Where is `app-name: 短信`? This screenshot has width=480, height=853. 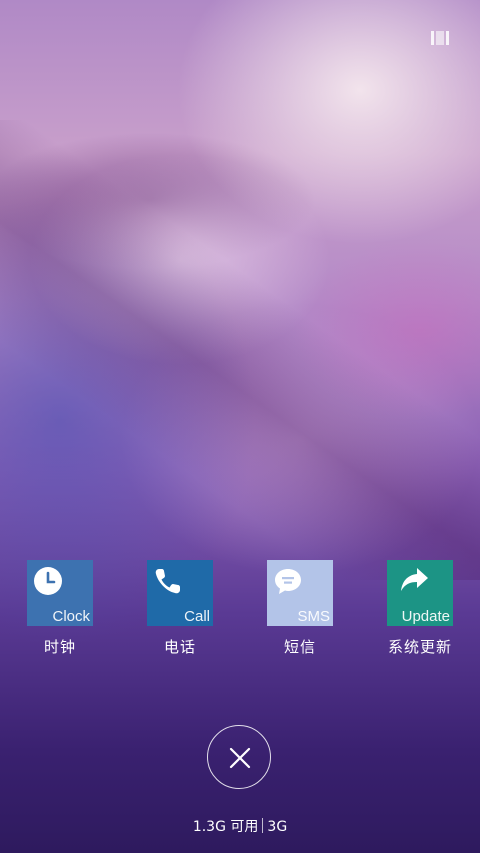 app-name: 短信 is located at coordinates (299, 647).